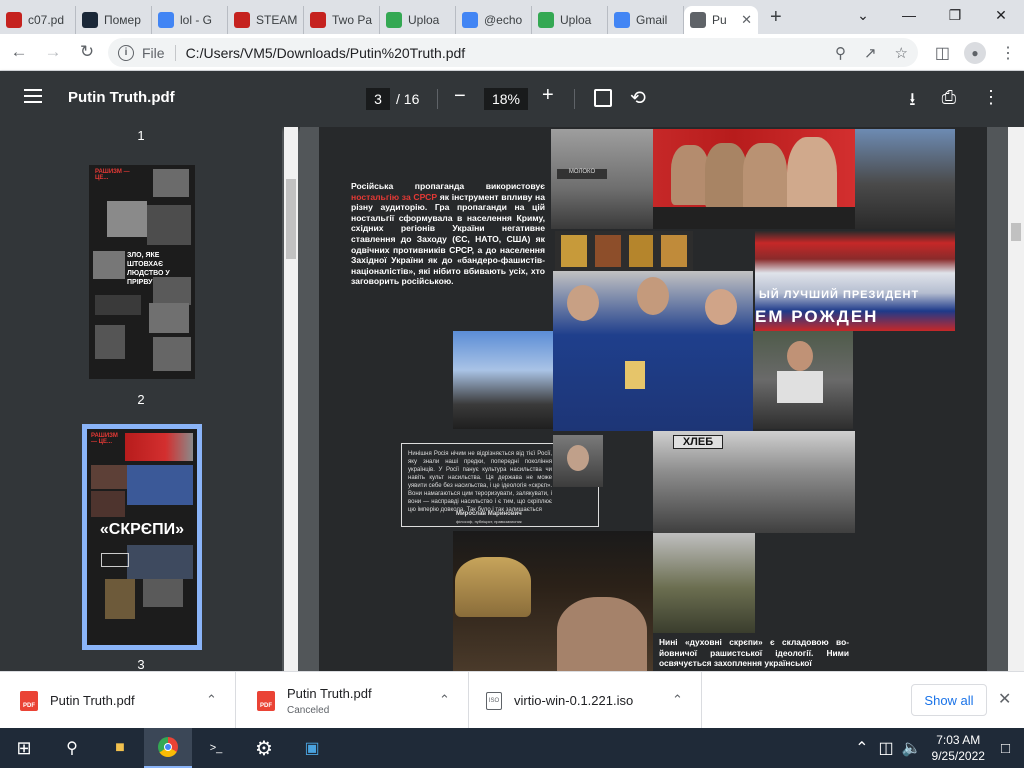 This screenshot has height=768, width=1024. I want to click on bread-queue-photo: ХЛЕБ, so click(754, 482).